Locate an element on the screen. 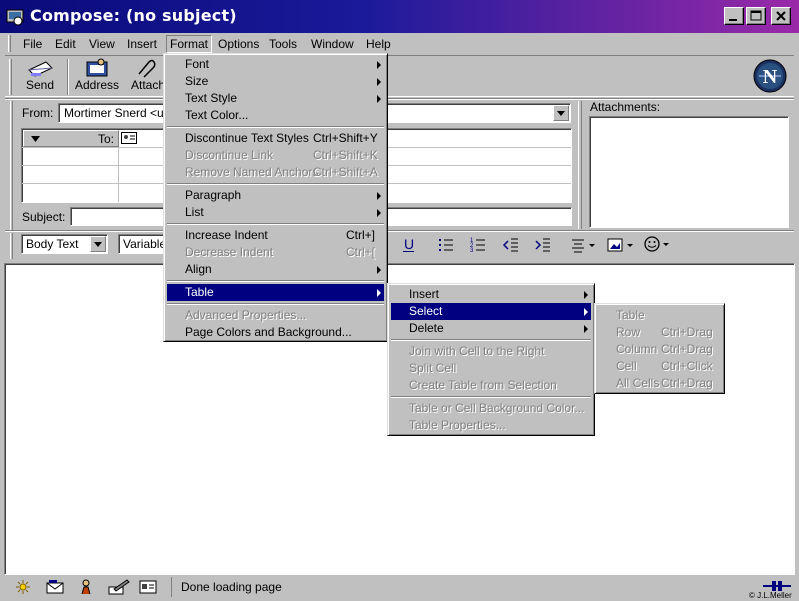  menu-item-select-all-cells: All Cells Ctrl+Drag is located at coordinates (659, 383).